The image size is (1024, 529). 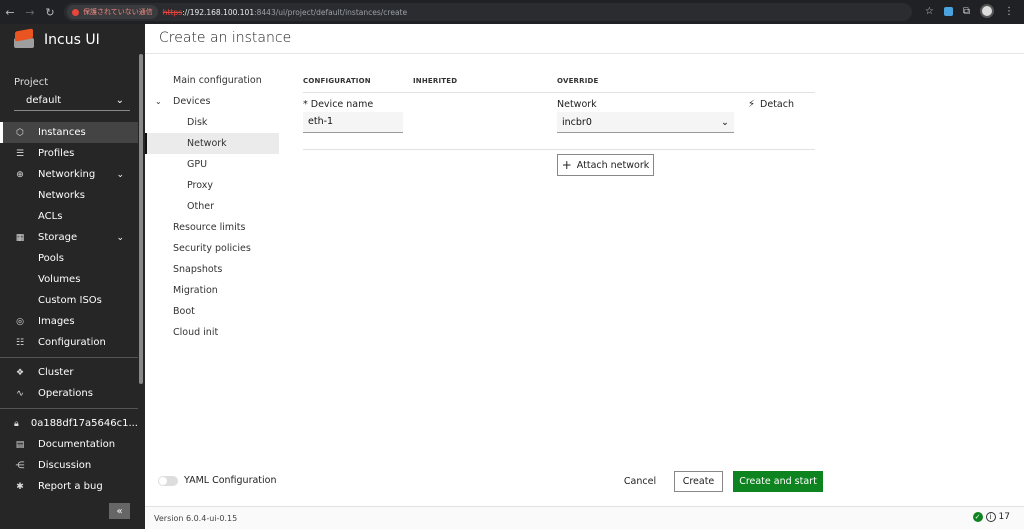 I want to click on sidebar-item-report-bug: ✱ Report a bug, so click(x=69, y=486).